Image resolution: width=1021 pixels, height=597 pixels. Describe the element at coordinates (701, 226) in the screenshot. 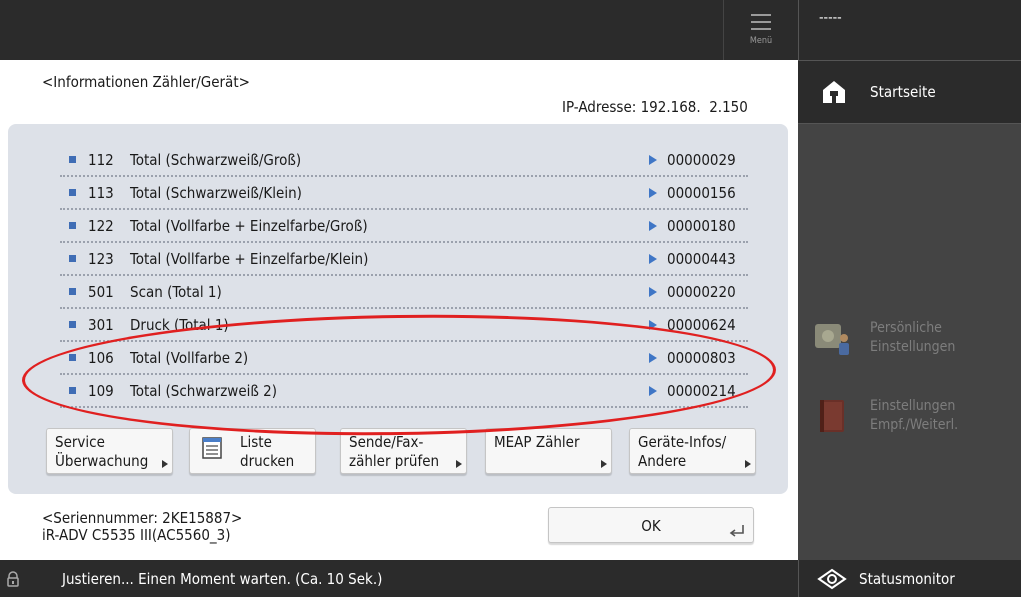

I see `counter-value: 00000180` at that location.